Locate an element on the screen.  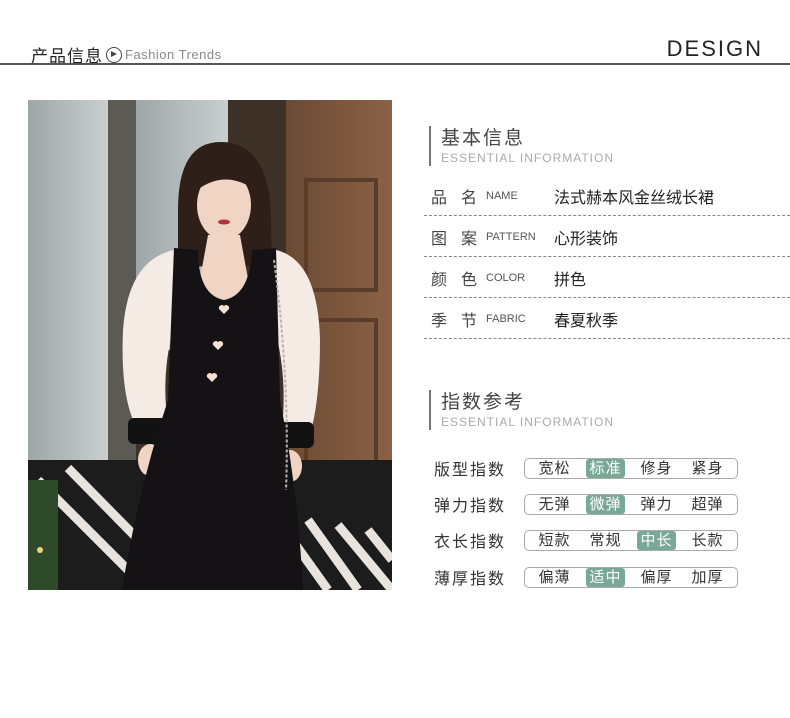
info-row-pattern: 图案 PATTERN 心形装饰 is located at coordinates (607, 237).